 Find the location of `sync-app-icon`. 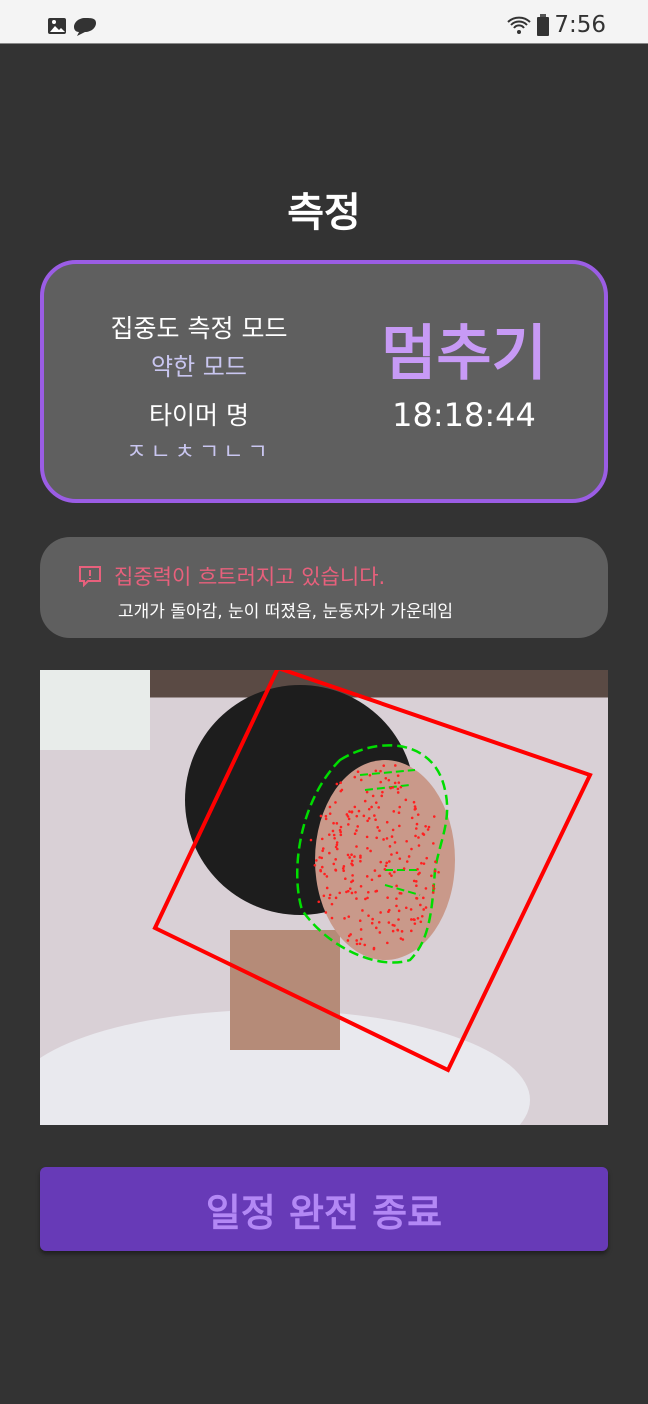

sync-app-icon is located at coordinates (85, 27).